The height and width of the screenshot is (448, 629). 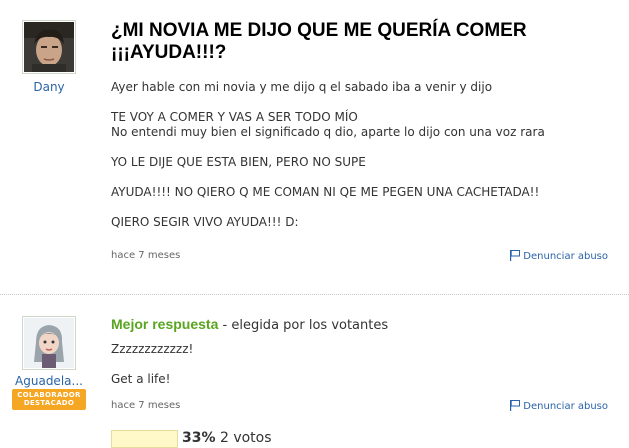 I want to click on answer-avatar, so click(x=49, y=343).